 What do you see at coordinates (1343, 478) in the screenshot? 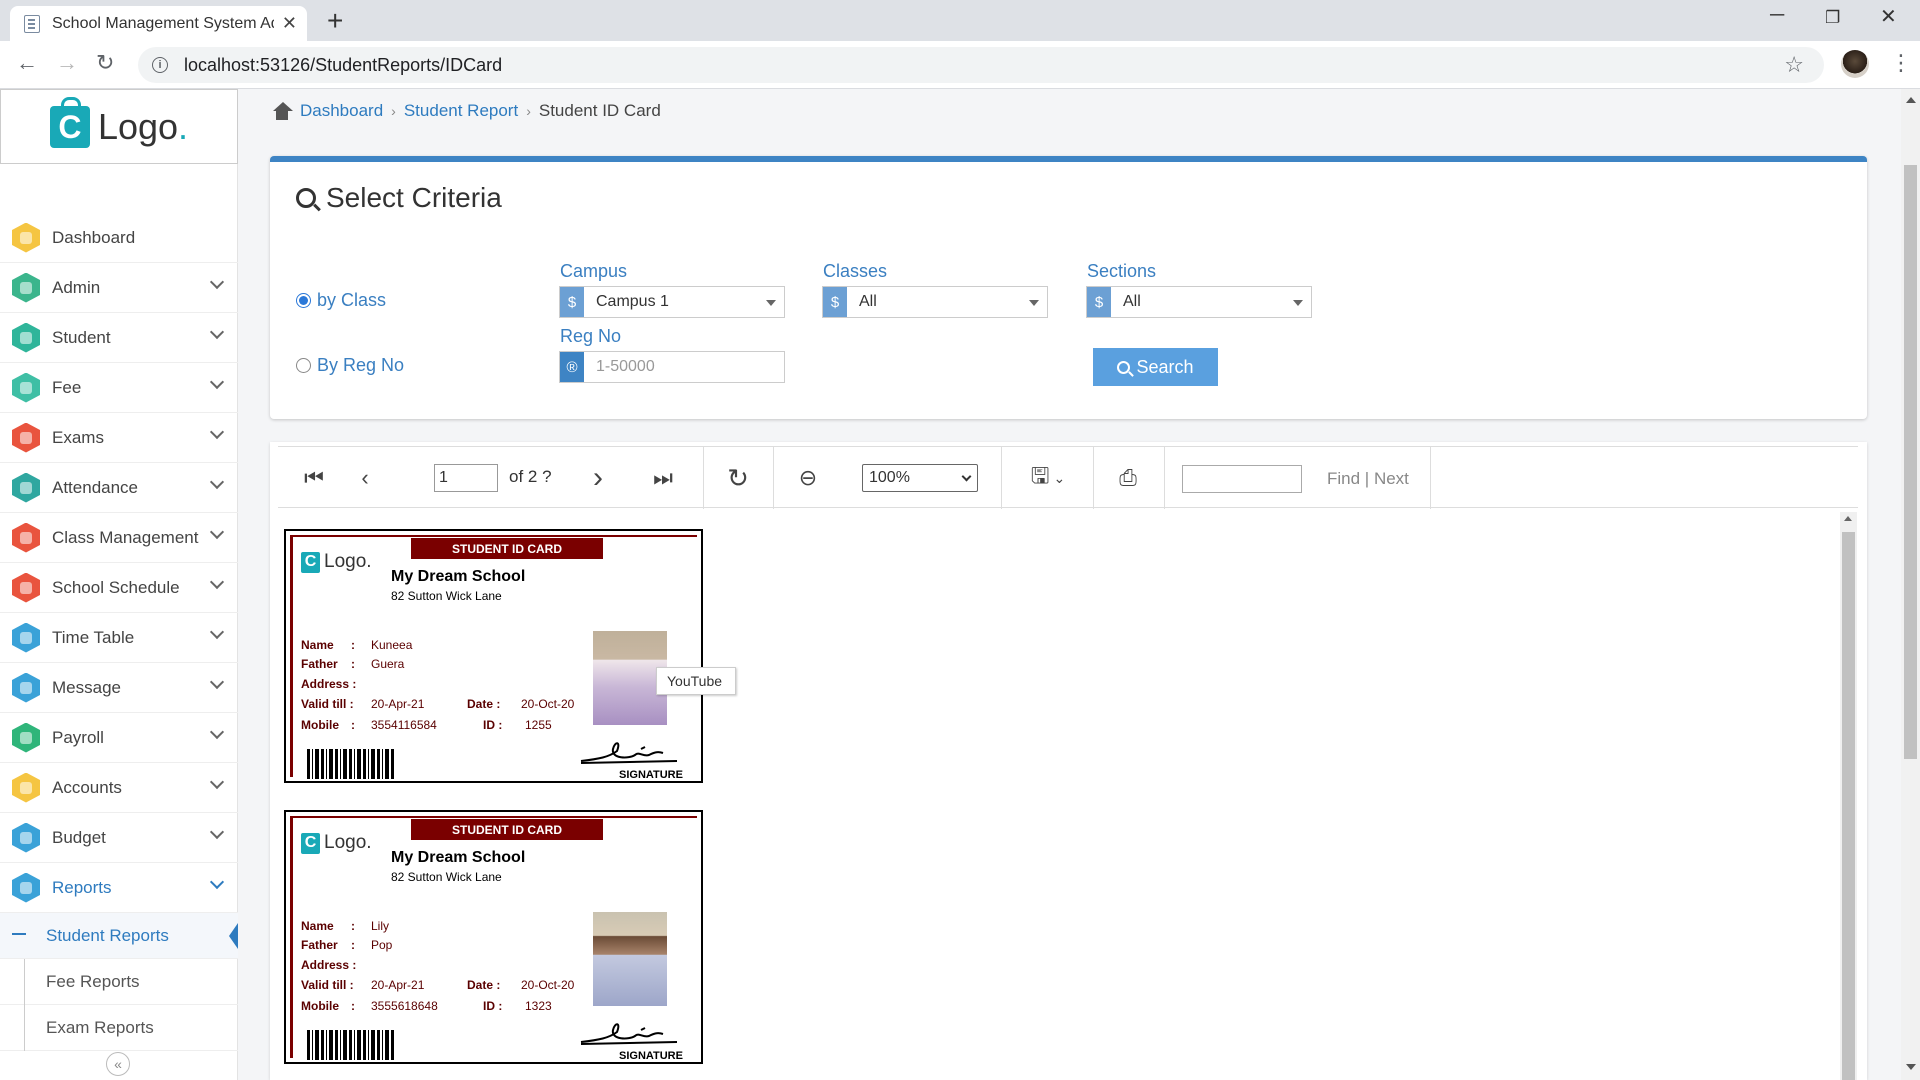
I see `find-link: Find` at bounding box center [1343, 478].